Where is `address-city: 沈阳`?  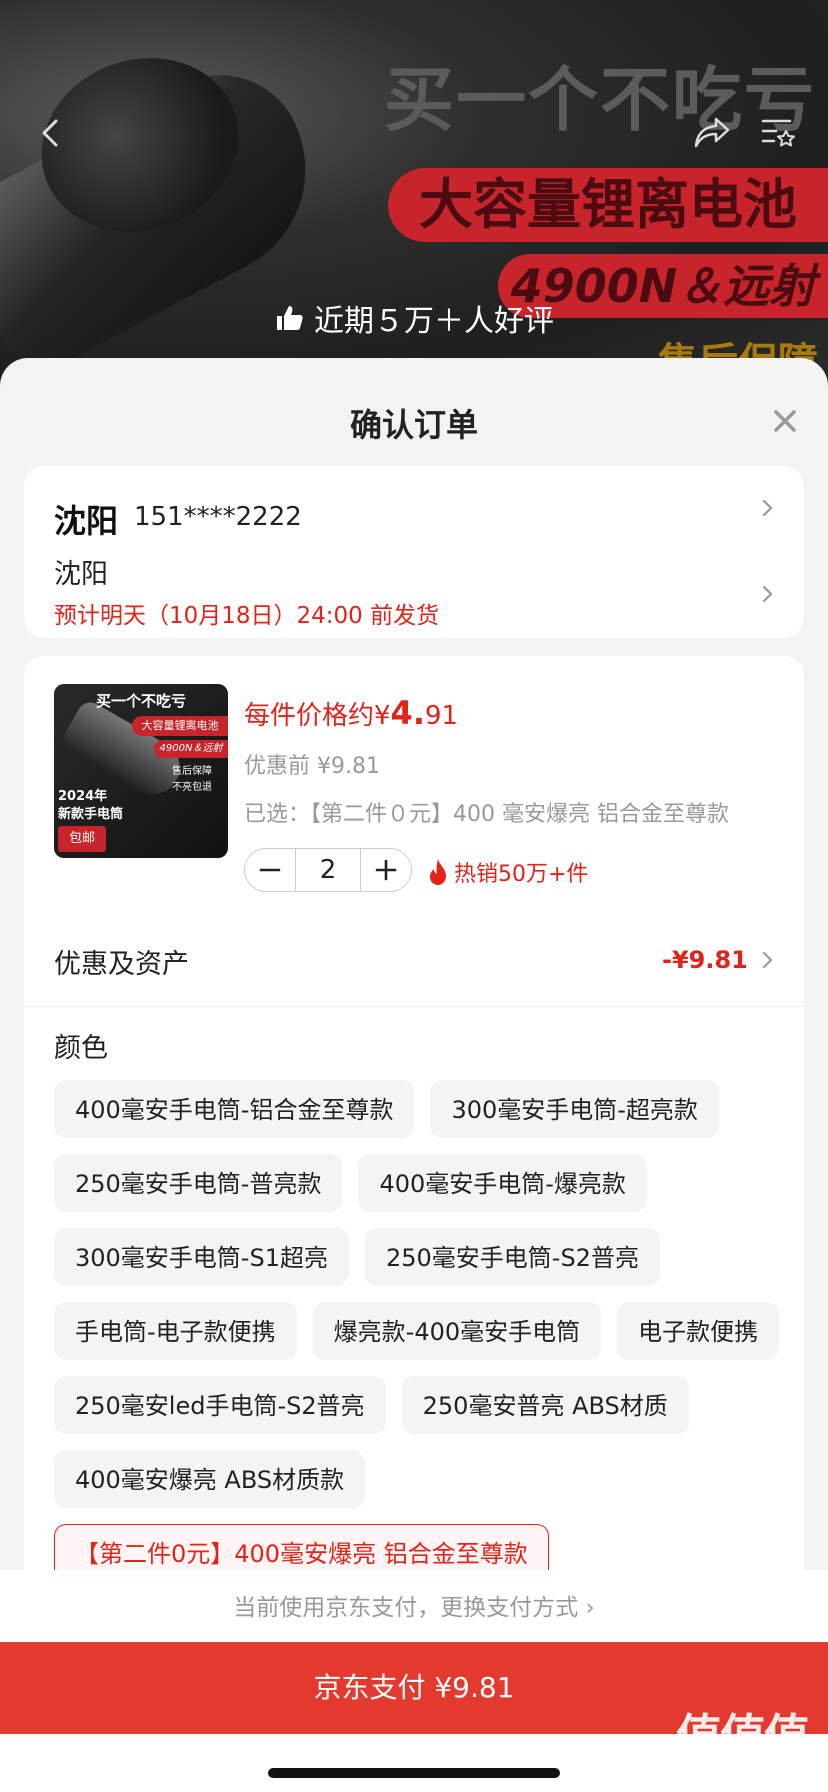
address-city: 沈阳 is located at coordinates (81, 574).